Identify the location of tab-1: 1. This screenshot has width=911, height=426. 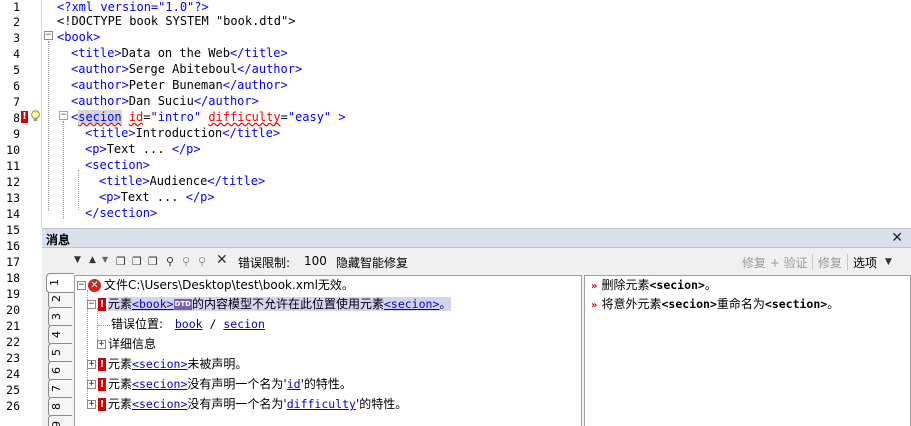
(60, 283).